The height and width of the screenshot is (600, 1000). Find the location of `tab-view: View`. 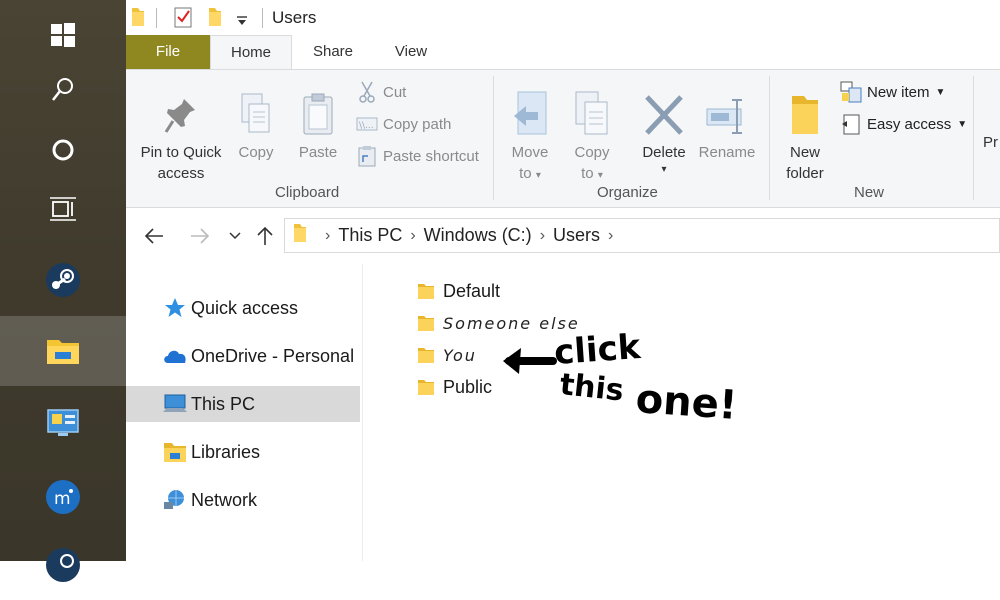

tab-view: View is located at coordinates (411, 52).